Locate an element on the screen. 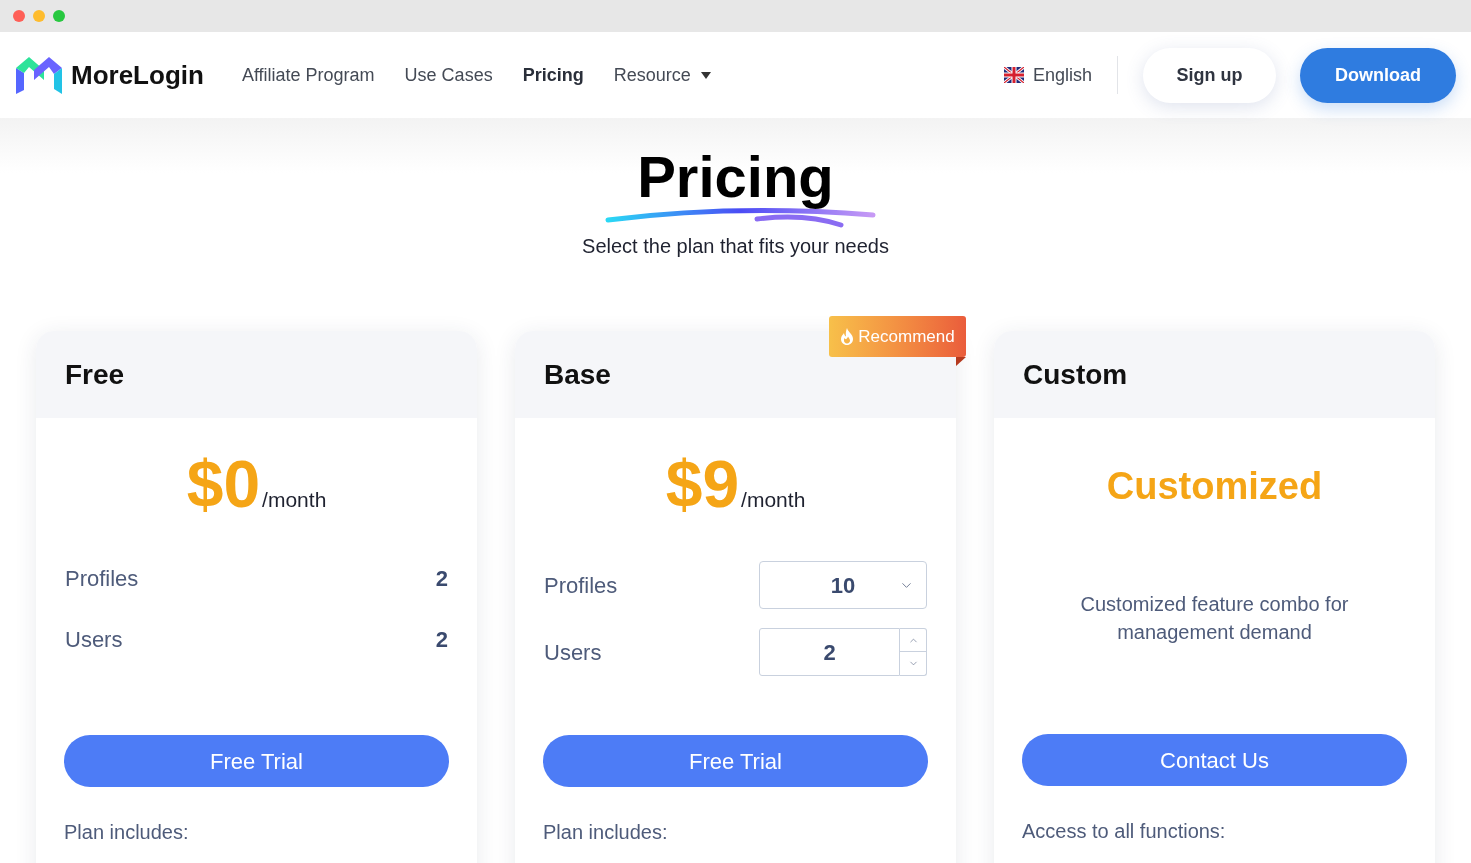 The height and width of the screenshot is (863, 1471). nav-link: Affiliate Program is located at coordinates (308, 75).